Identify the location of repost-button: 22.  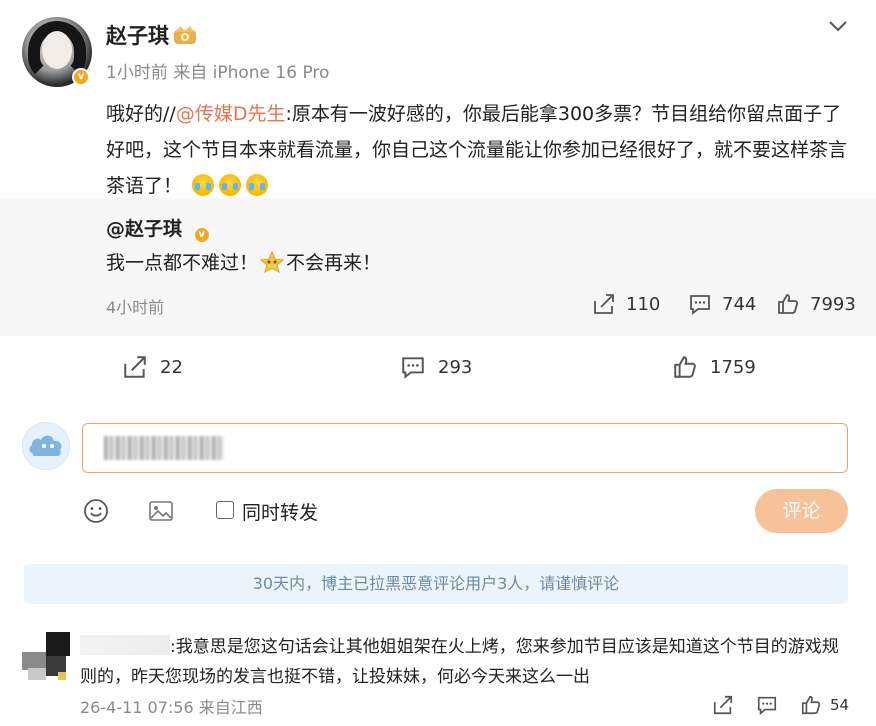
(152, 367).